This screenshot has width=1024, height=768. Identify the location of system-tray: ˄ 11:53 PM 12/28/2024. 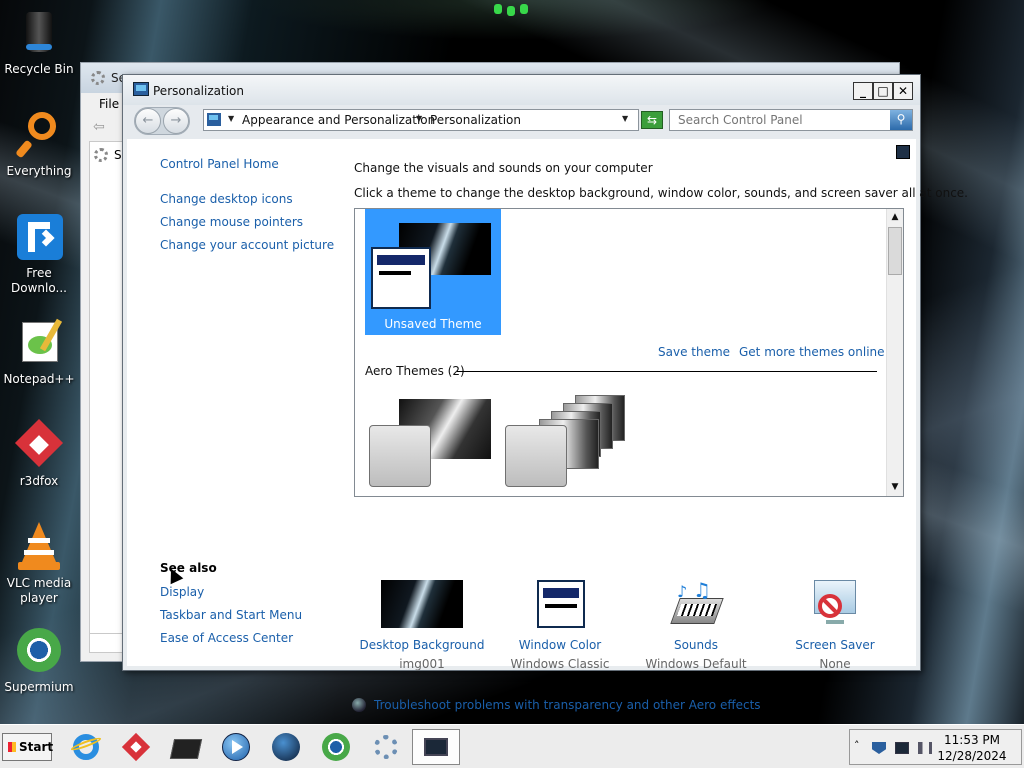
(935, 747).